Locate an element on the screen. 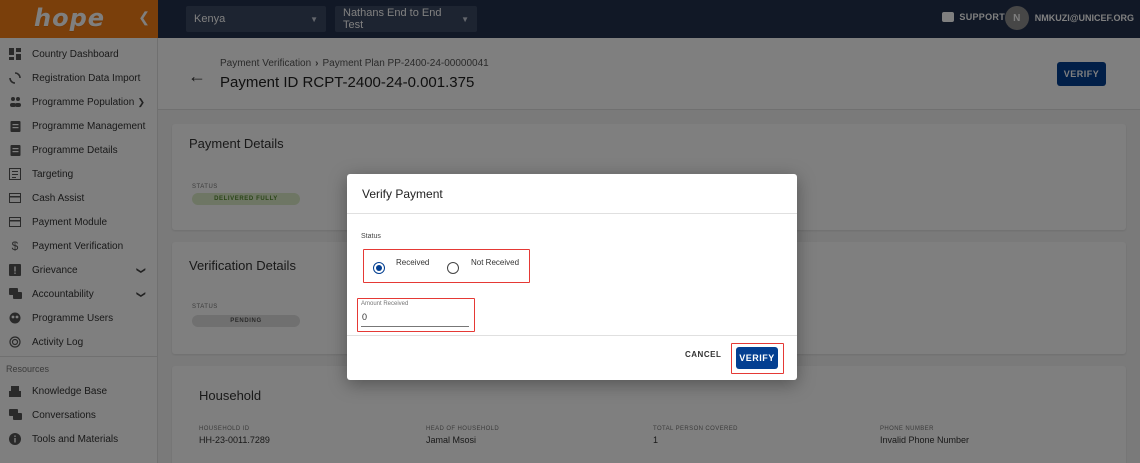 The image size is (1140, 463). radio-not-received-label: Not Received is located at coordinates (495, 262).